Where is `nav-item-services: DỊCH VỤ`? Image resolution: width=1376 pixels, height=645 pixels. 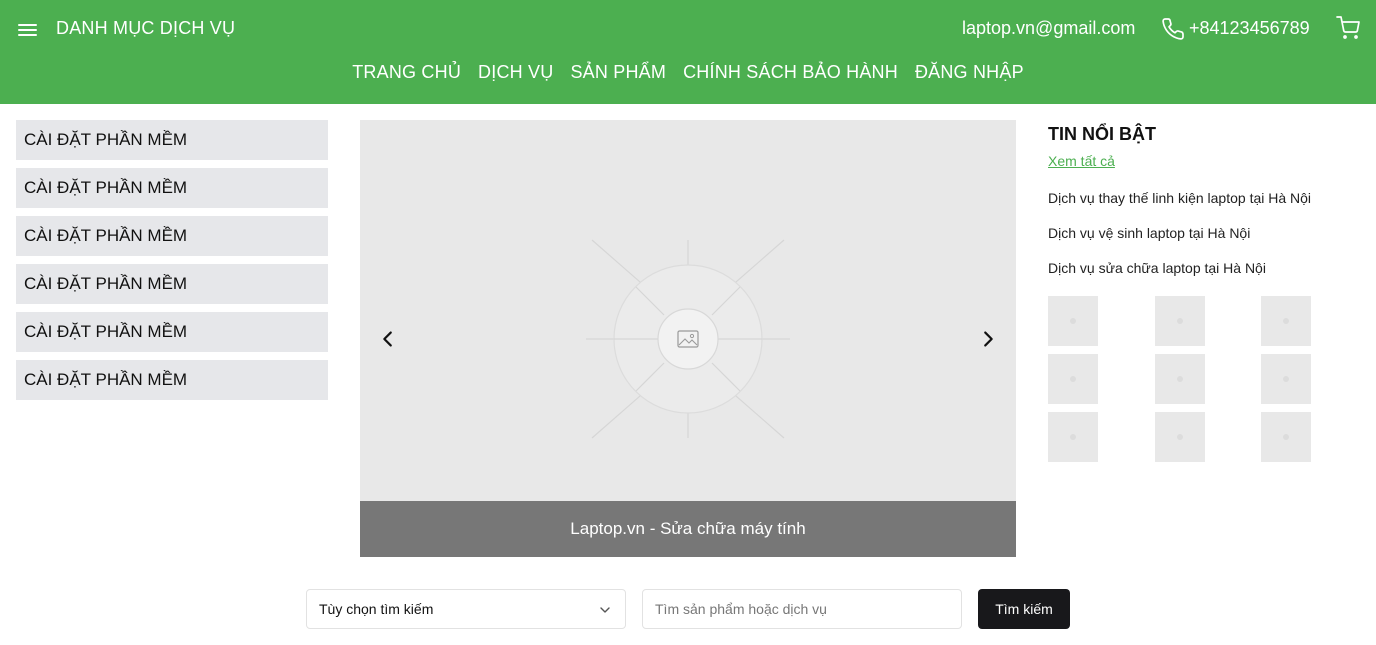
nav-item-services: DỊCH VỤ is located at coordinates (515, 72).